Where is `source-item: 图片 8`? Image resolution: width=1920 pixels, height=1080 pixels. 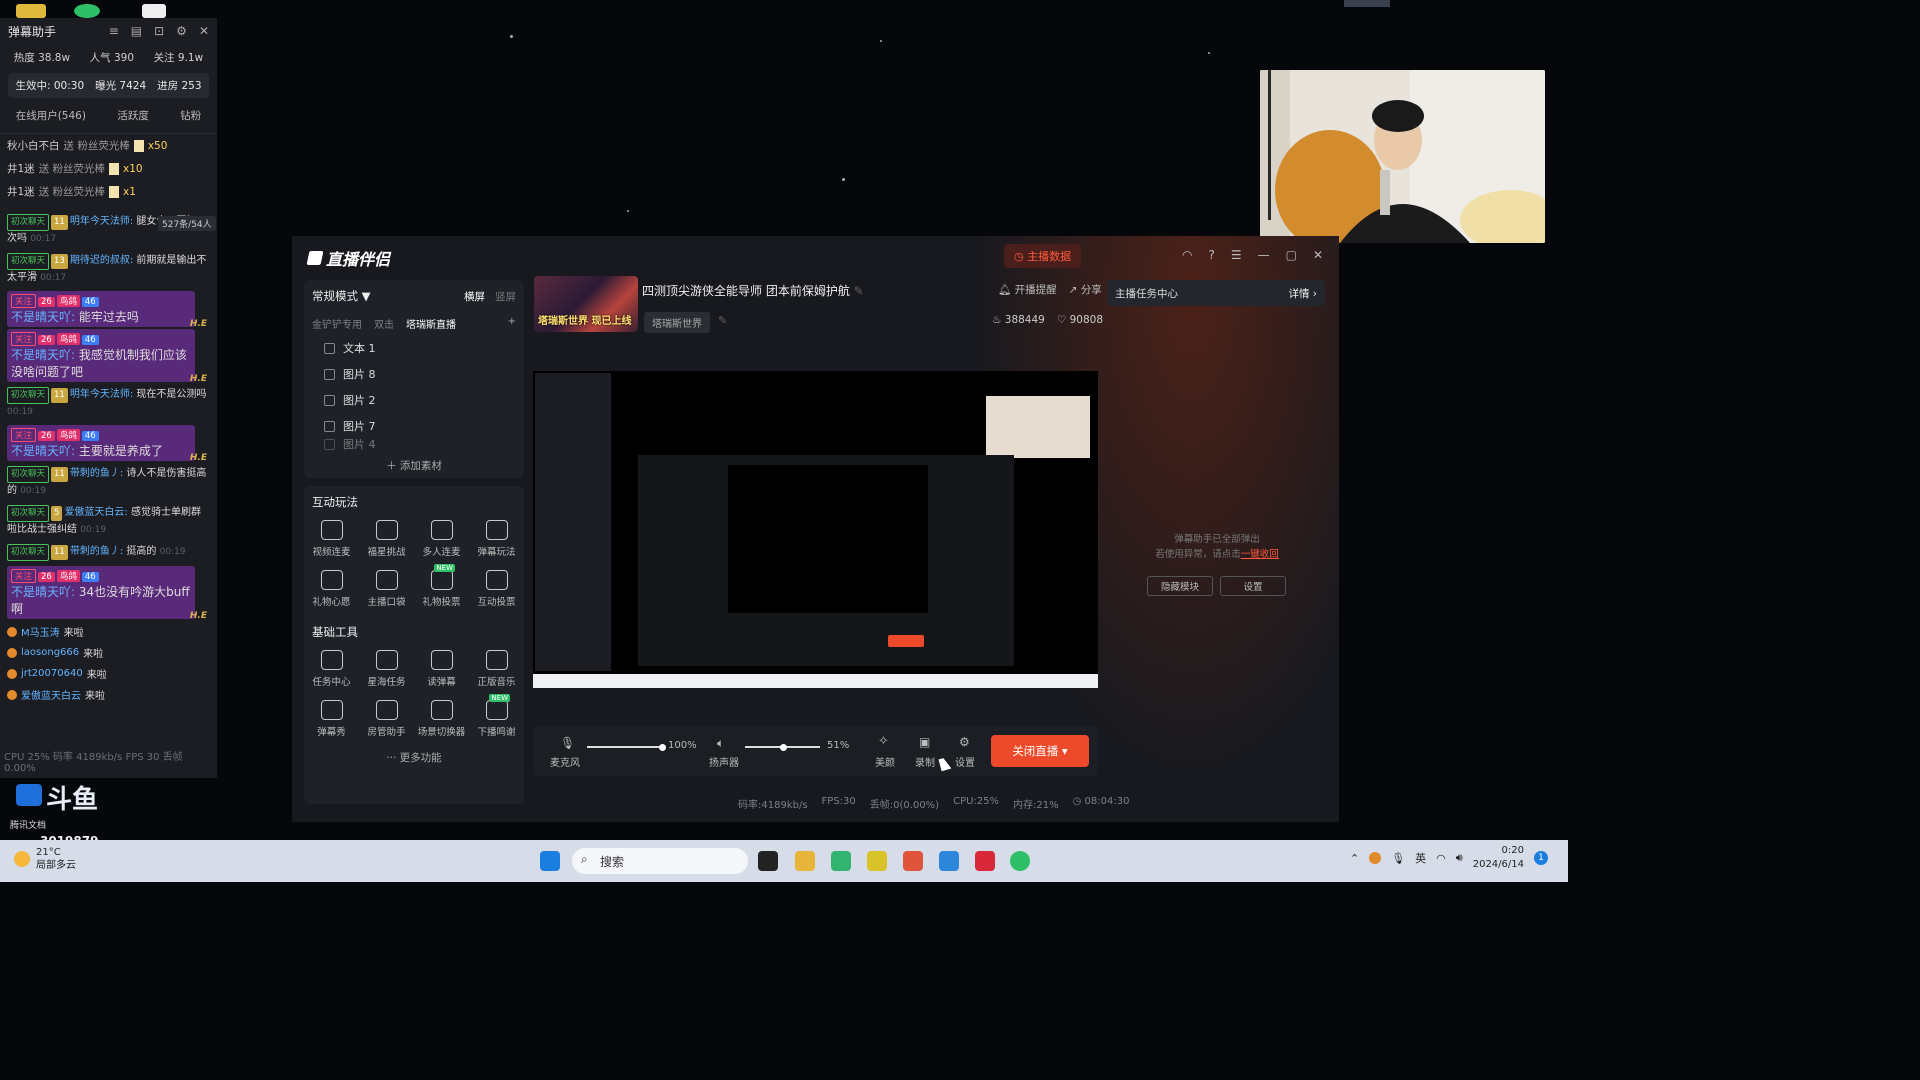
source-item: 图片 8 is located at coordinates (414, 374).